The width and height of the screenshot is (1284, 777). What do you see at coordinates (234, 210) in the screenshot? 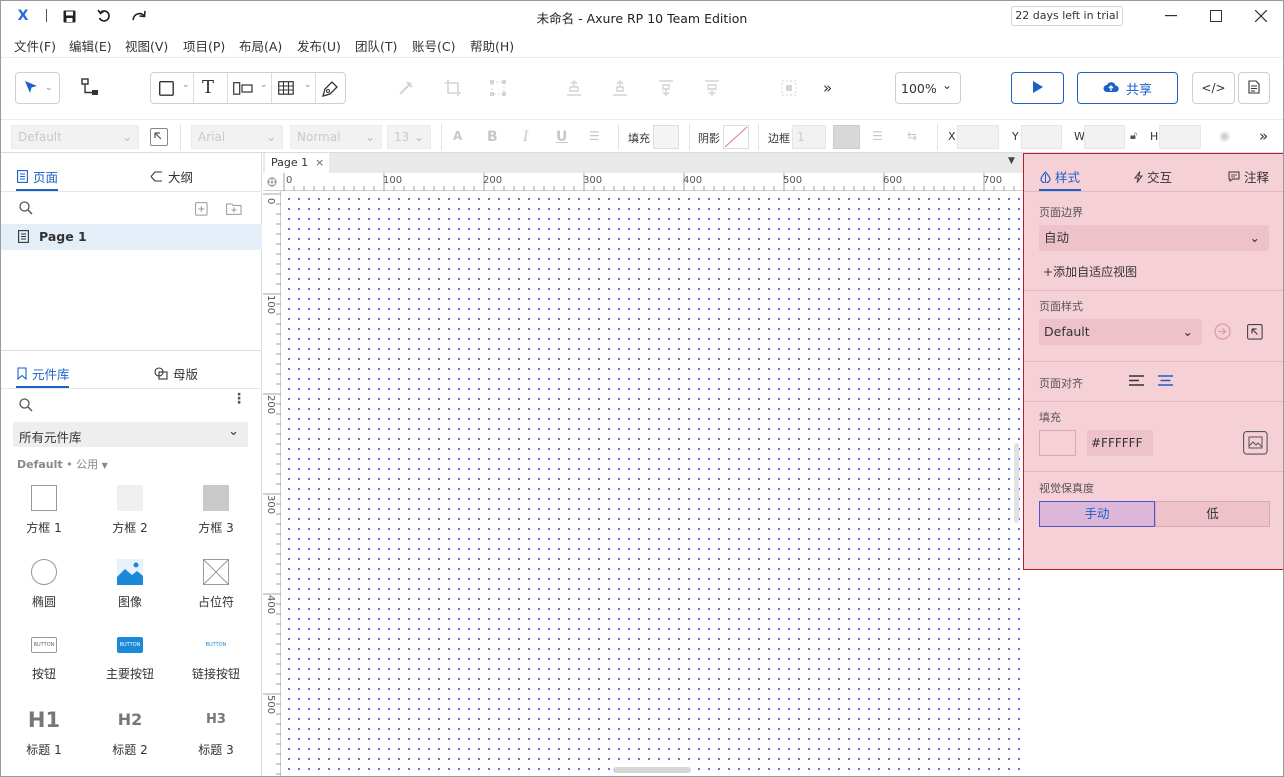
I see `add-folder-icon` at bounding box center [234, 210].